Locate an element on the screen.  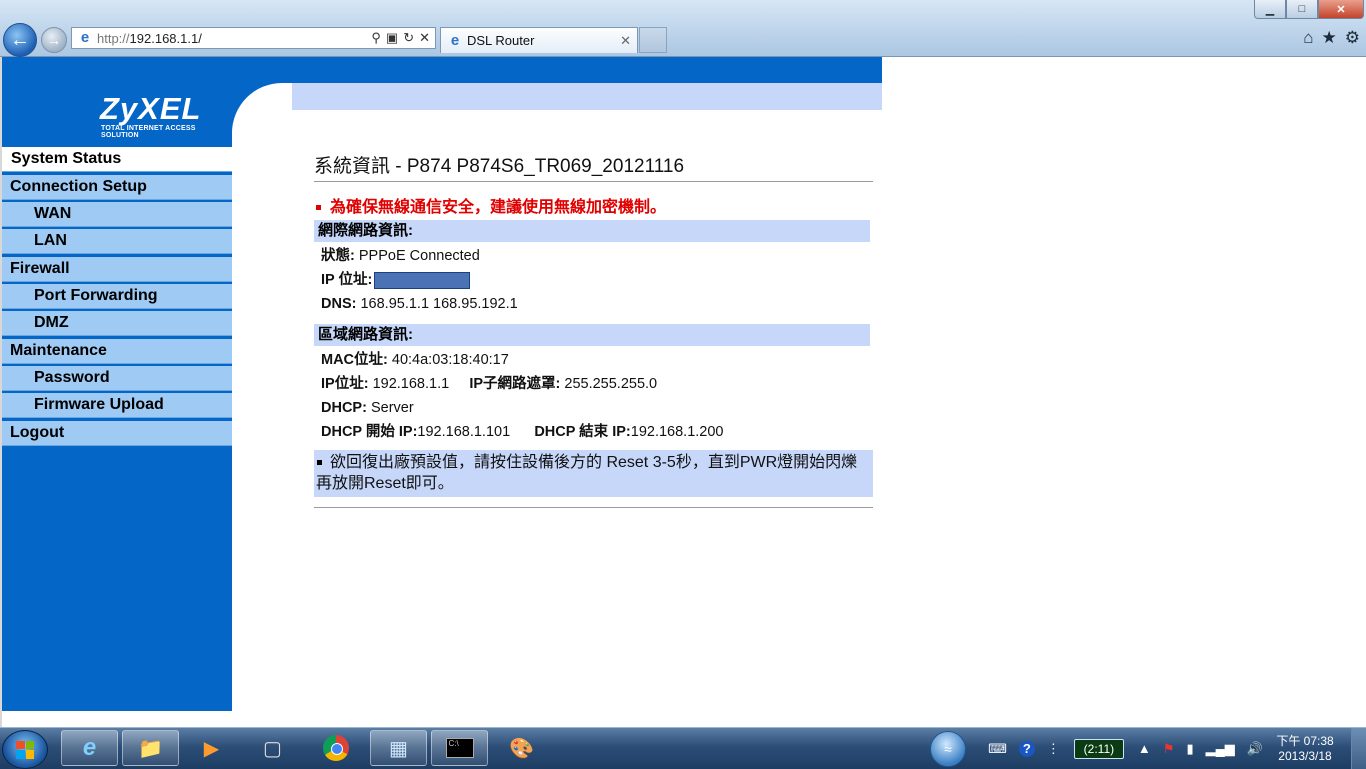
new-tab-button is located at coordinates (653, 40).